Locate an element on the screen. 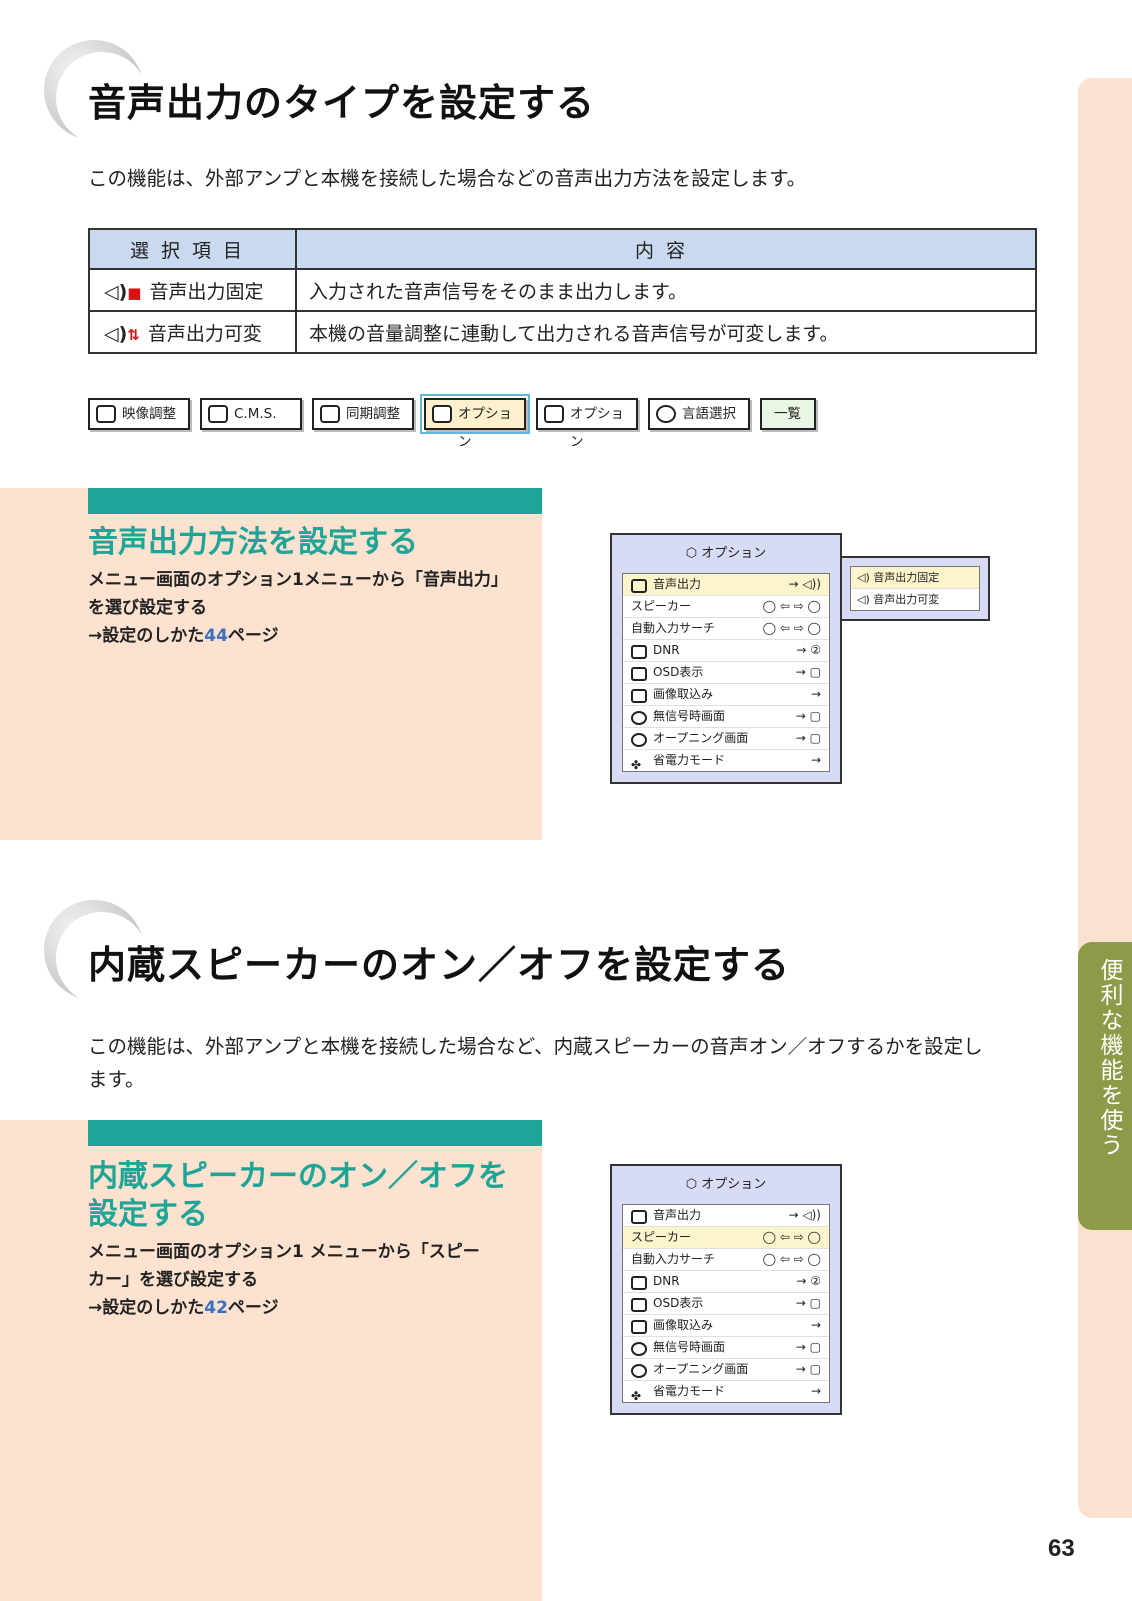  sub1-bar is located at coordinates (315, 501).